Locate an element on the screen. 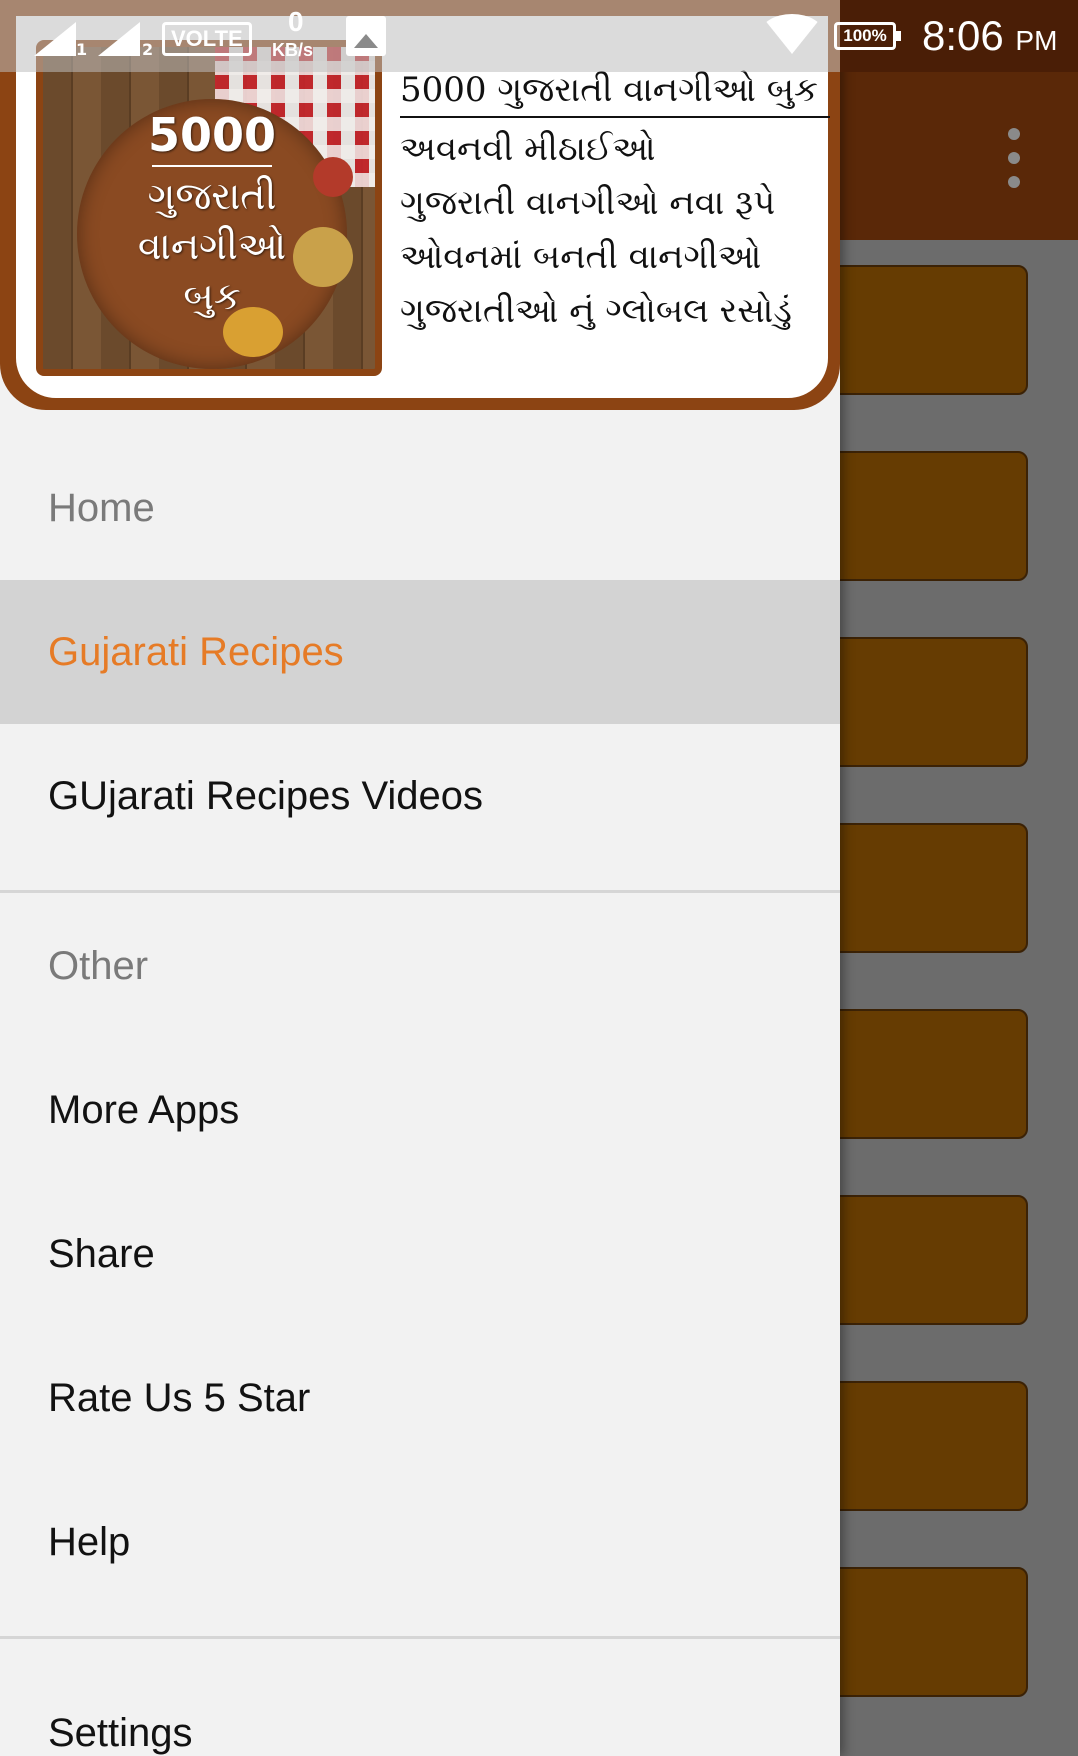 The width and height of the screenshot is (1078, 1756). signal-sim1-icon is located at coordinates (55, 39).